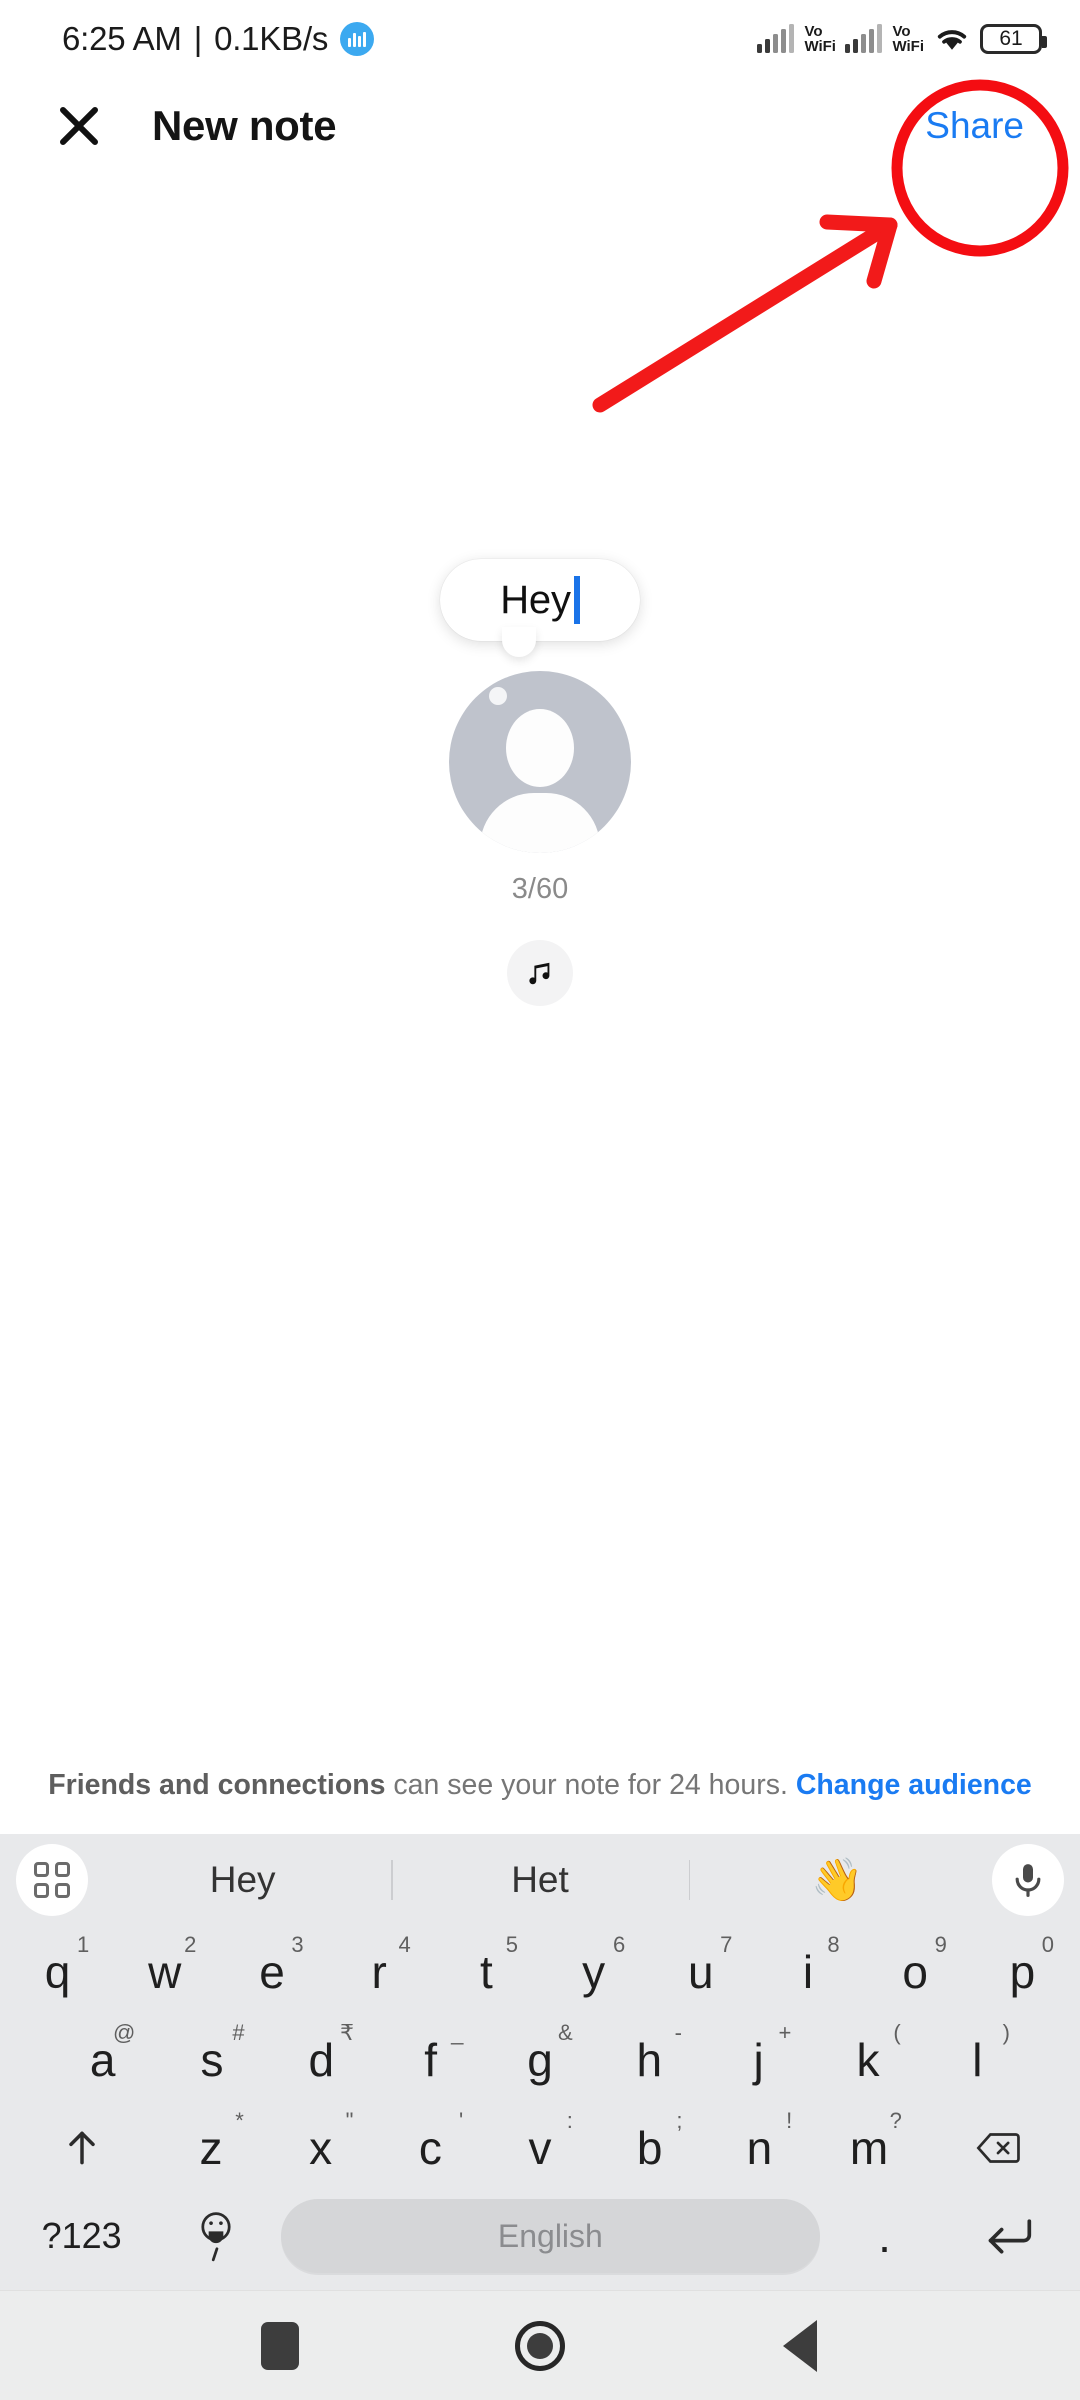  I want to click on grid-menu-icon, so click(52, 1880).